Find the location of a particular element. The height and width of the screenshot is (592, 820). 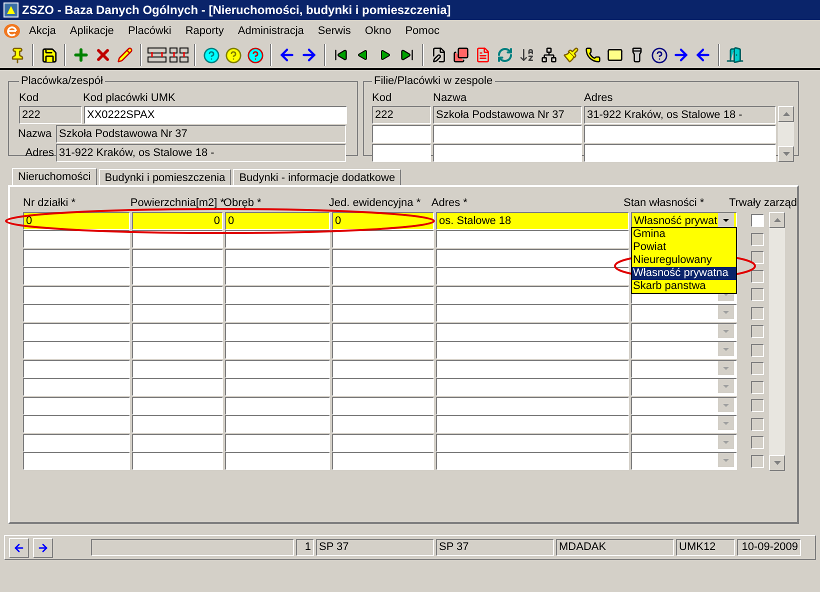

forward-button is located at coordinates (43, 548).